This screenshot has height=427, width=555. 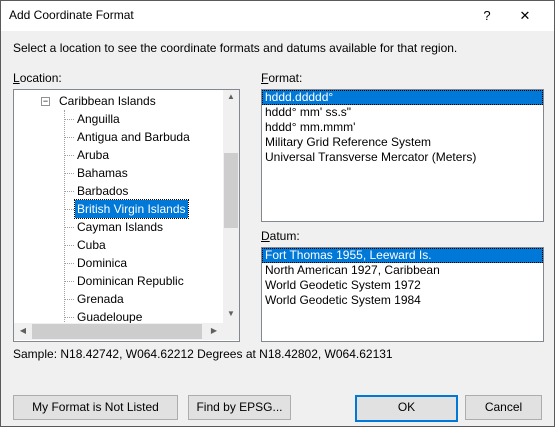 What do you see at coordinates (118, 245) in the screenshot?
I see `tree-item: Cuba` at bounding box center [118, 245].